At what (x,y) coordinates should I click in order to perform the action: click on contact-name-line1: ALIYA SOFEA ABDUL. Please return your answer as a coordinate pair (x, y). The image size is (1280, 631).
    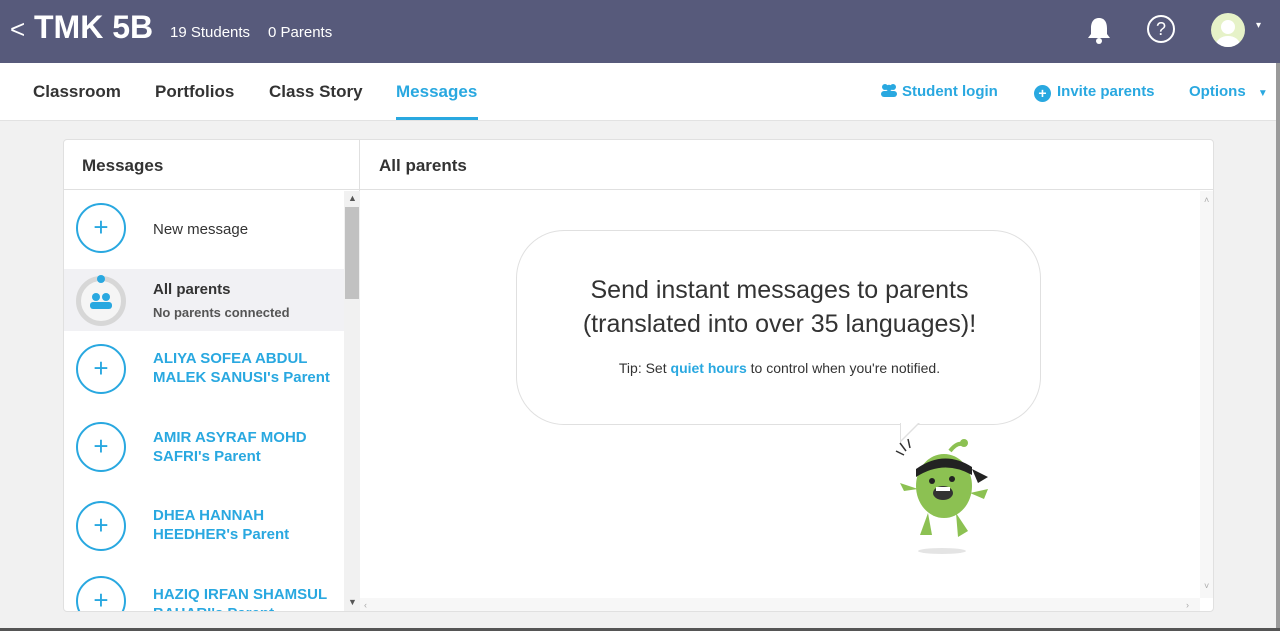
    Looking at the image, I should click on (230, 358).